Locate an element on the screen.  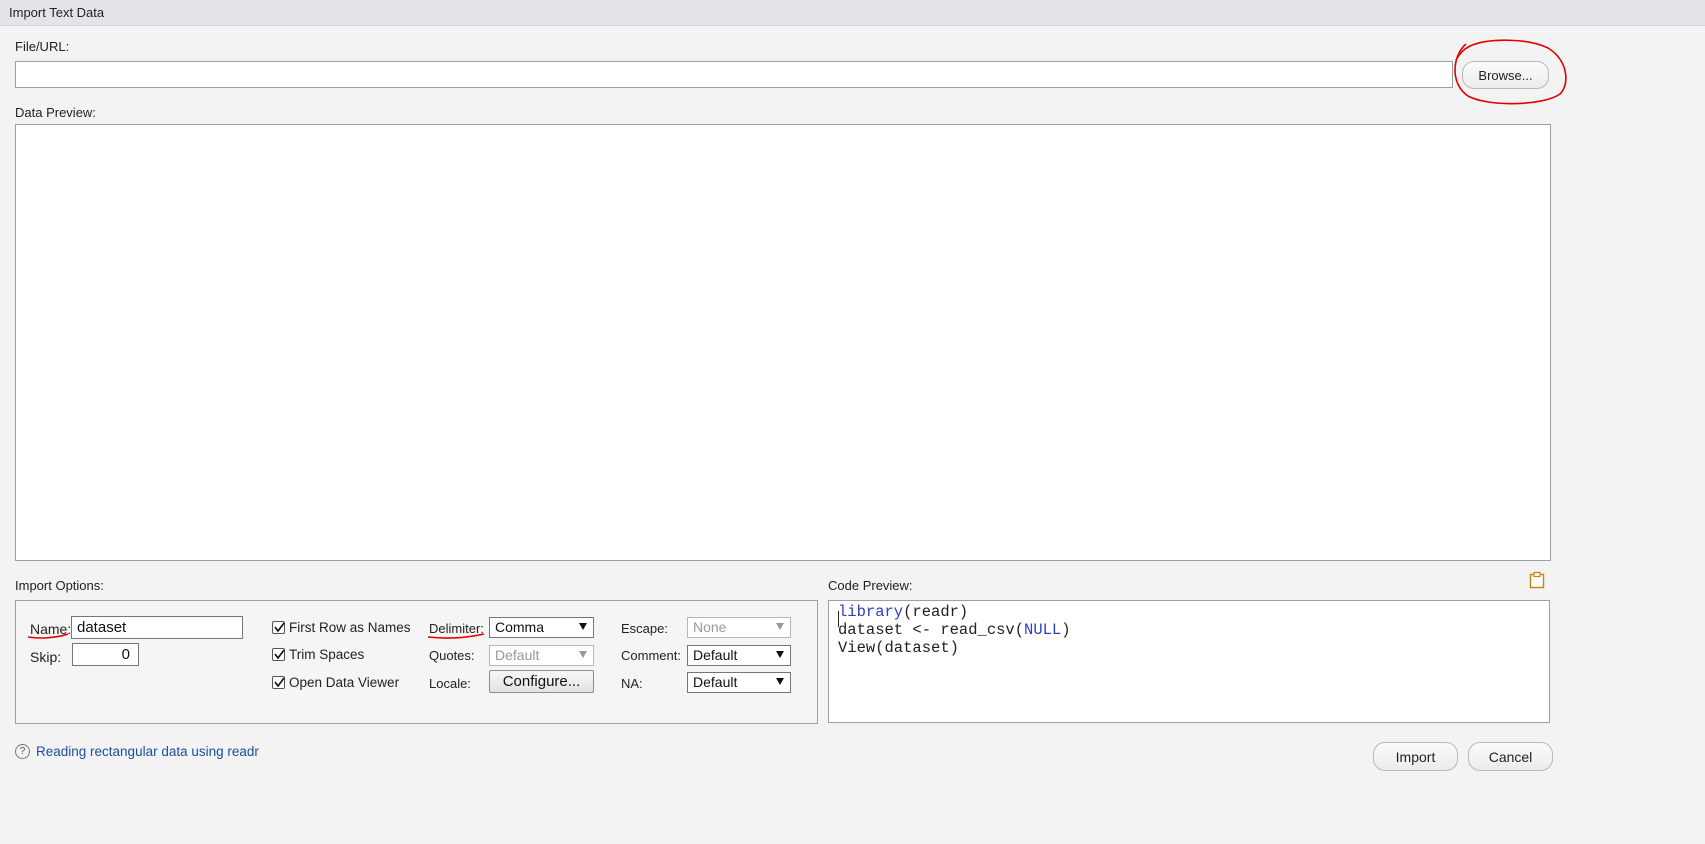
code-library-arg: (readr) is located at coordinates (936, 612).